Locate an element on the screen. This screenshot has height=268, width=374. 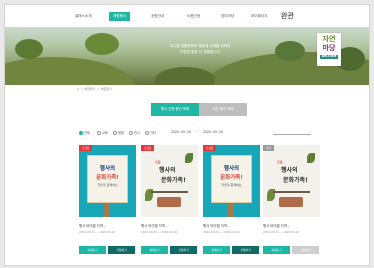
filter-option: 전체 is located at coordinates (84, 132).